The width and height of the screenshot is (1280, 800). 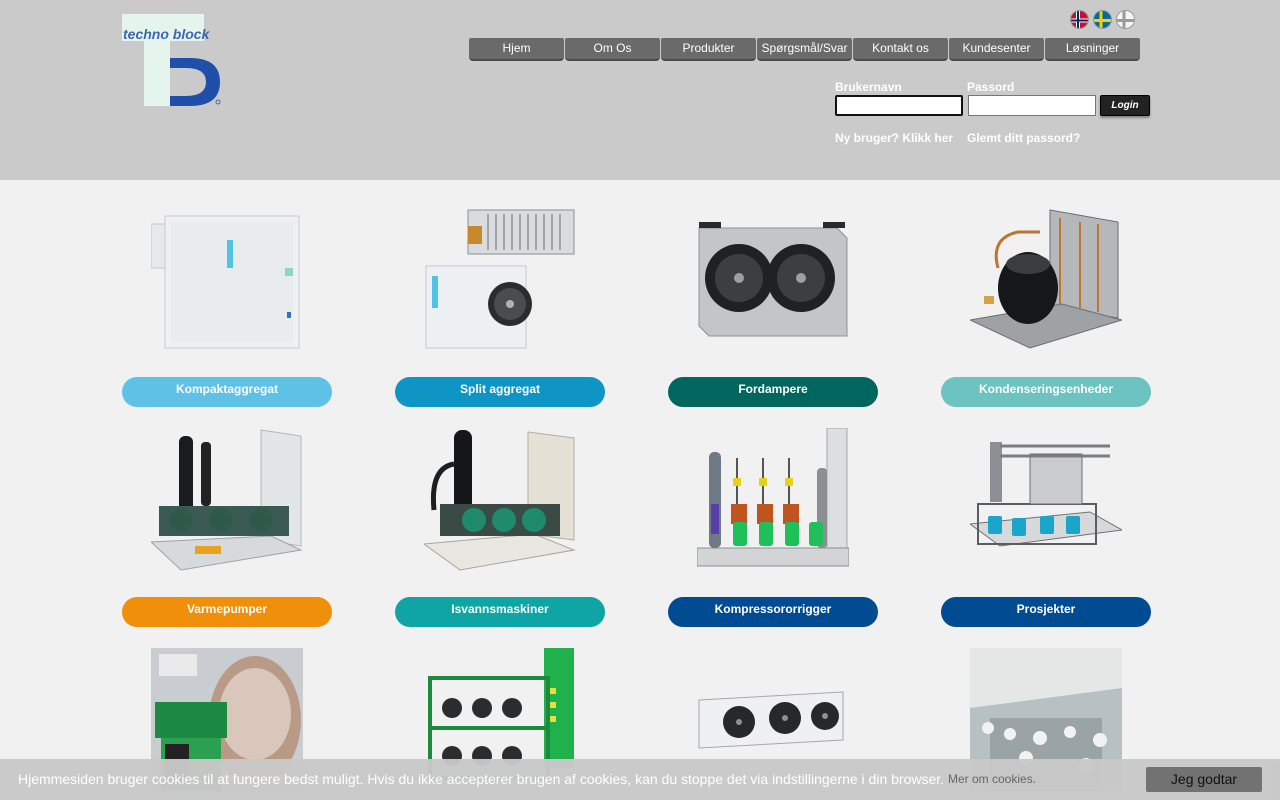 What do you see at coordinates (991, 87) in the screenshot?
I see `password-label: Passord` at bounding box center [991, 87].